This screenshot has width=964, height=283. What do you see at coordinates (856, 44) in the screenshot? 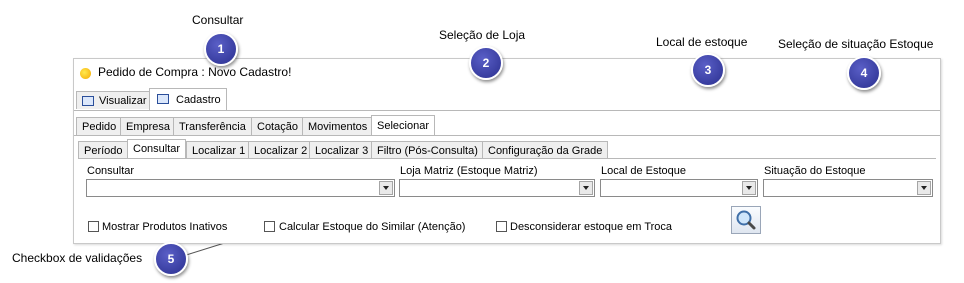
I see `callout-label-situacao: Seleção de situação Estoque` at bounding box center [856, 44].